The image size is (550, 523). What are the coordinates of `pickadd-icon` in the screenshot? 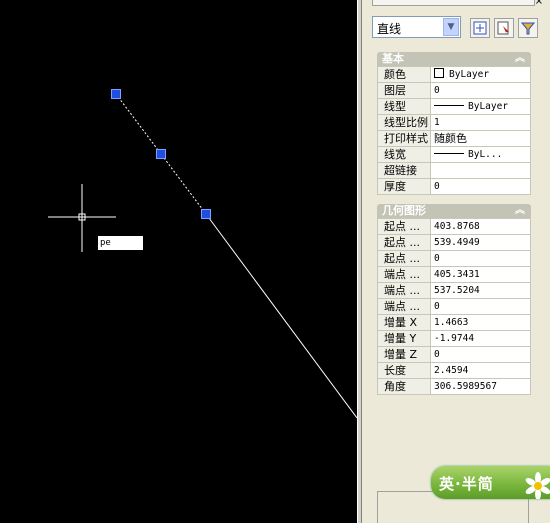 It's located at (480, 28).